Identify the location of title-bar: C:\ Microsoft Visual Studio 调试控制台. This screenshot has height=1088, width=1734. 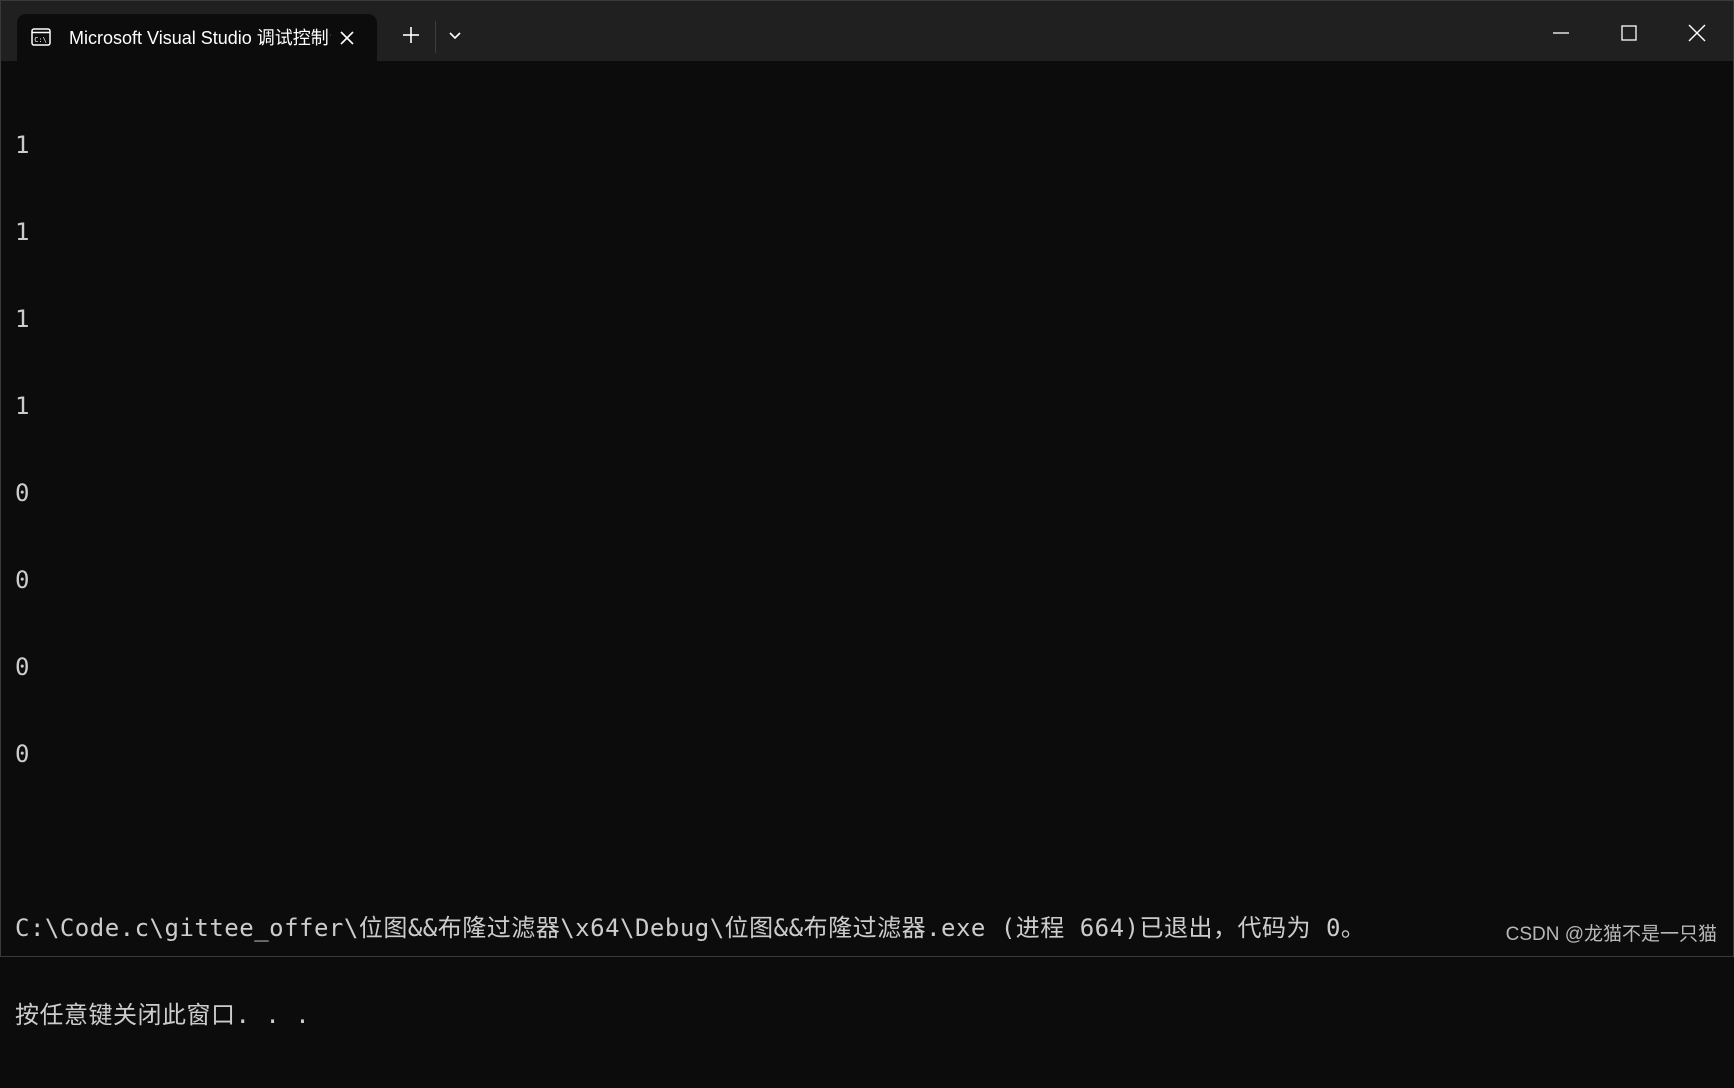
(867, 31).